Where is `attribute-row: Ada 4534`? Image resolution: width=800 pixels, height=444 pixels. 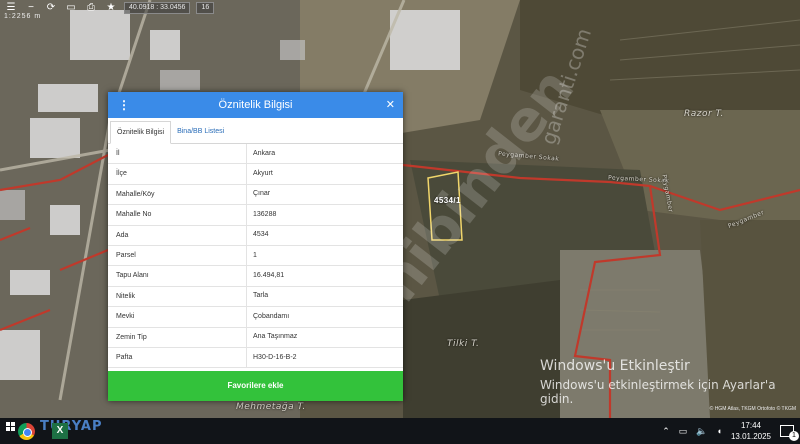 attribute-row: Ada 4534 is located at coordinates (255, 235).